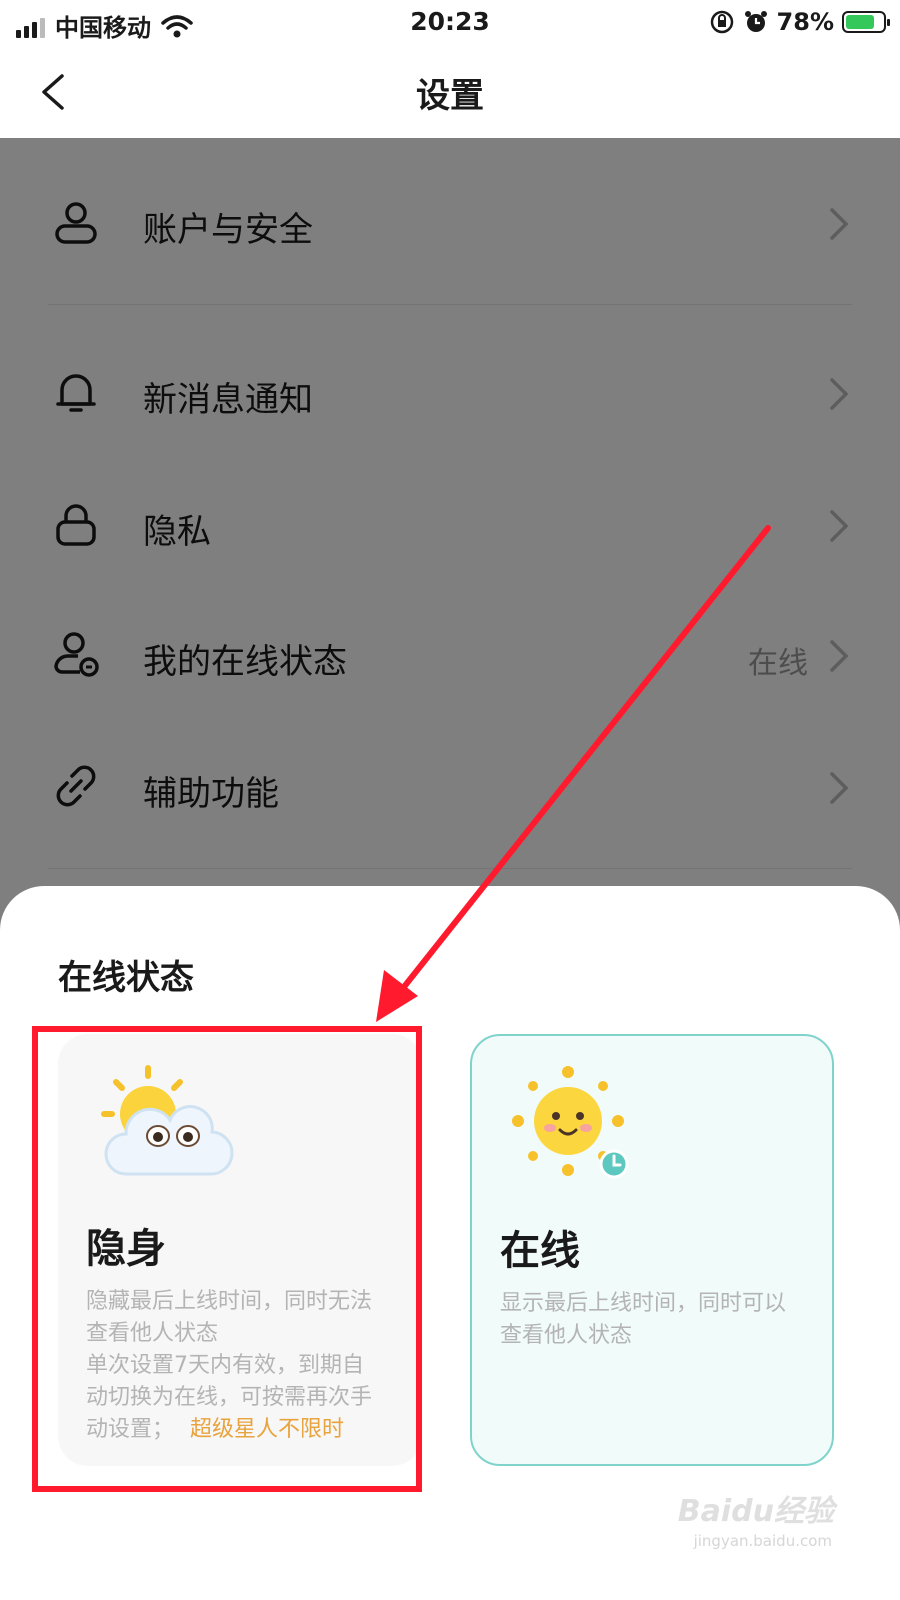 This screenshot has height=1600, width=900. Describe the element at coordinates (566, 1335) in the screenshot. I see `description-line: 查看他人状态` at that location.